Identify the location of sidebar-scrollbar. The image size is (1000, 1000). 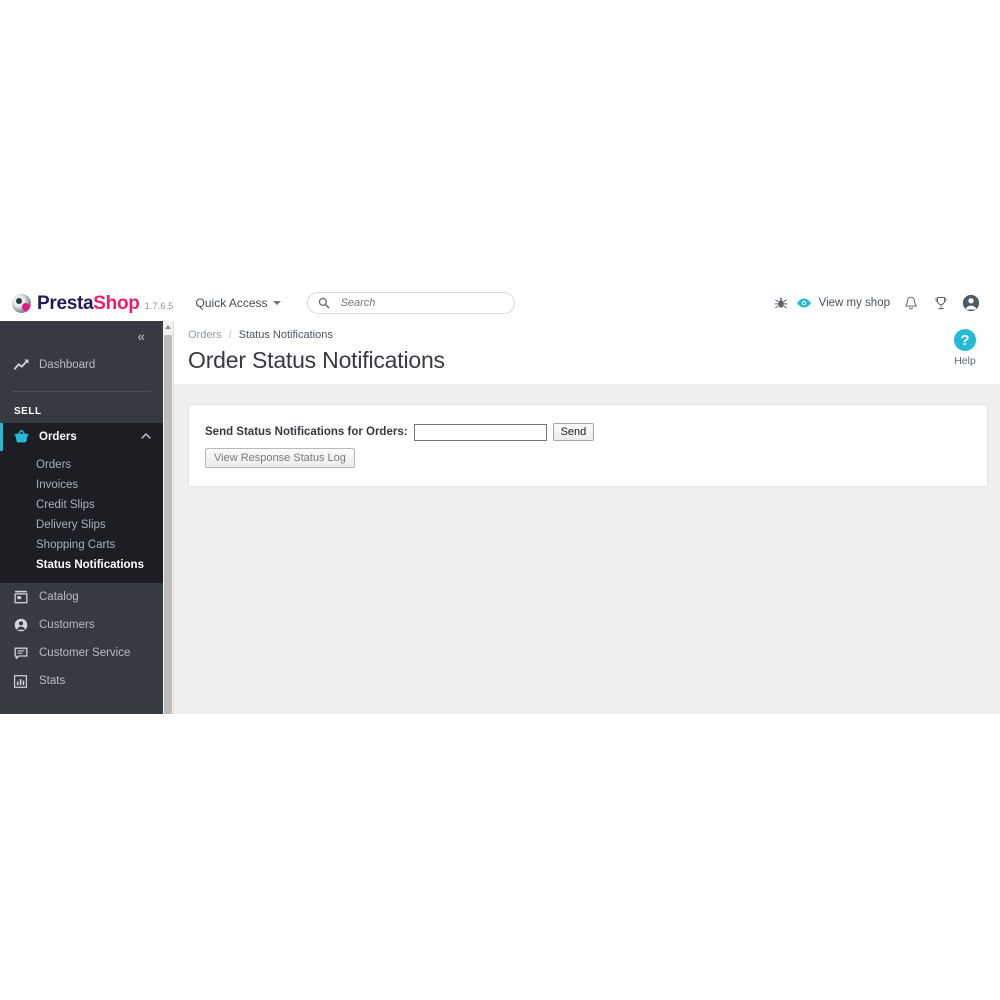
(168, 517).